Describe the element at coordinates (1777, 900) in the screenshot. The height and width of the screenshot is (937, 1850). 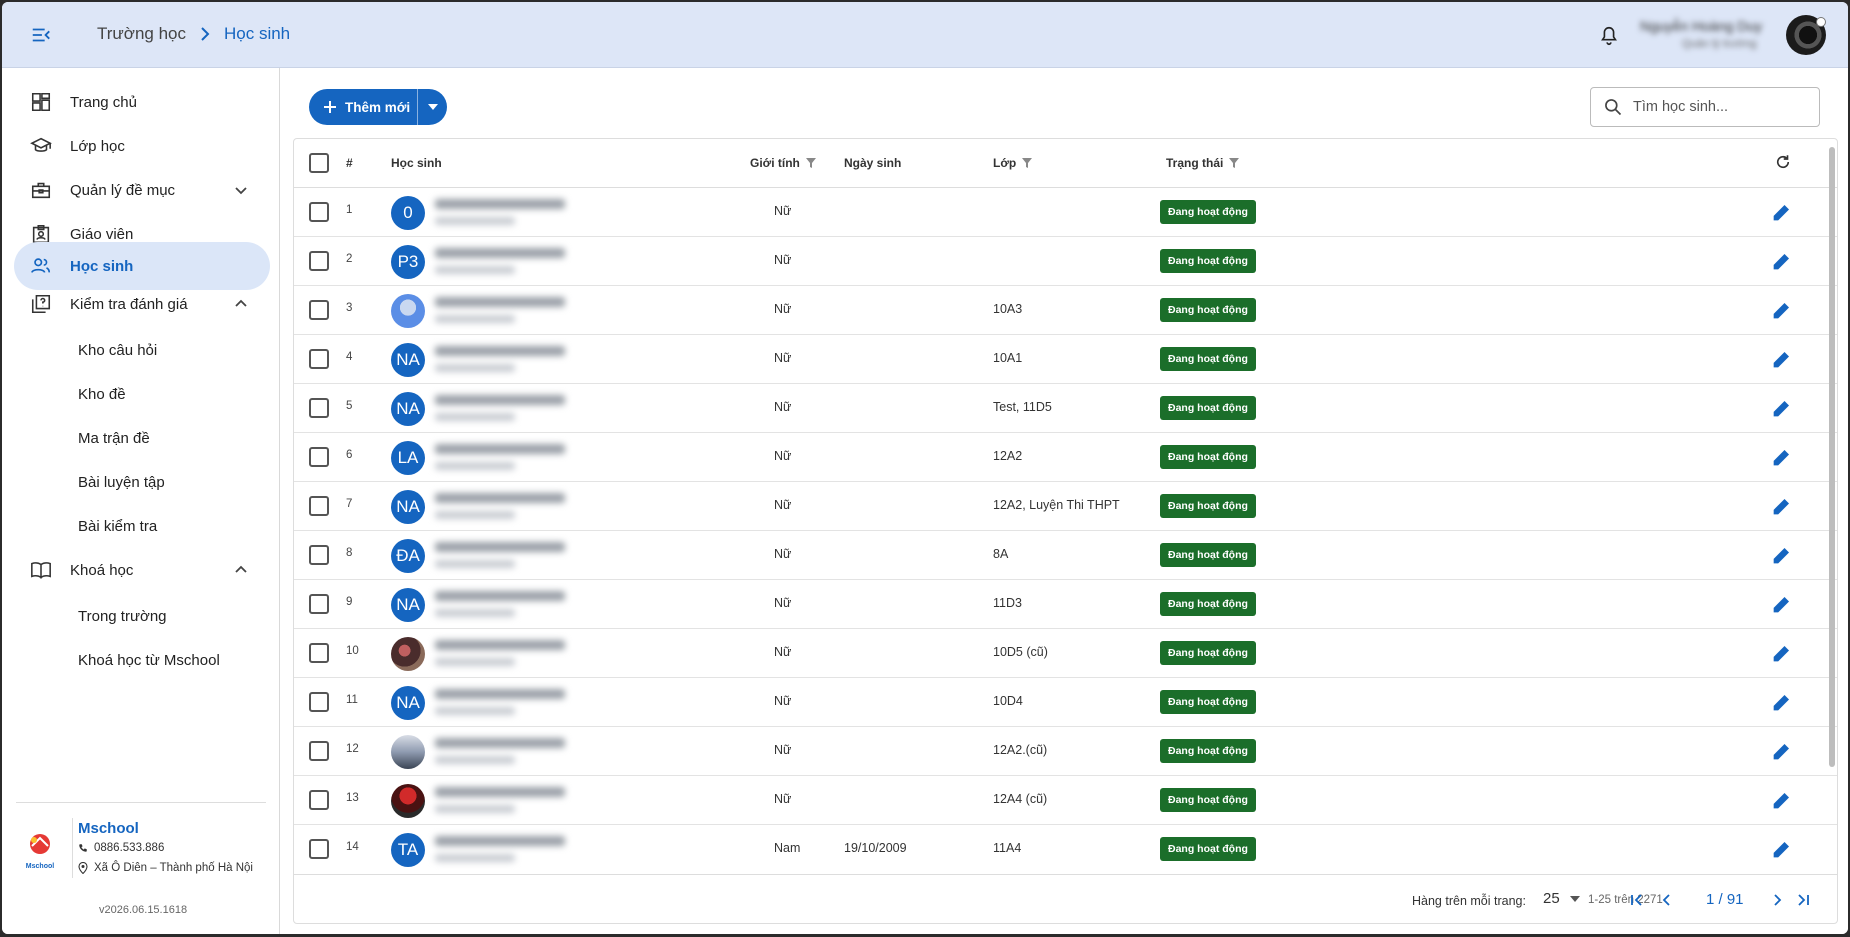
I see `next-page-icon` at that location.